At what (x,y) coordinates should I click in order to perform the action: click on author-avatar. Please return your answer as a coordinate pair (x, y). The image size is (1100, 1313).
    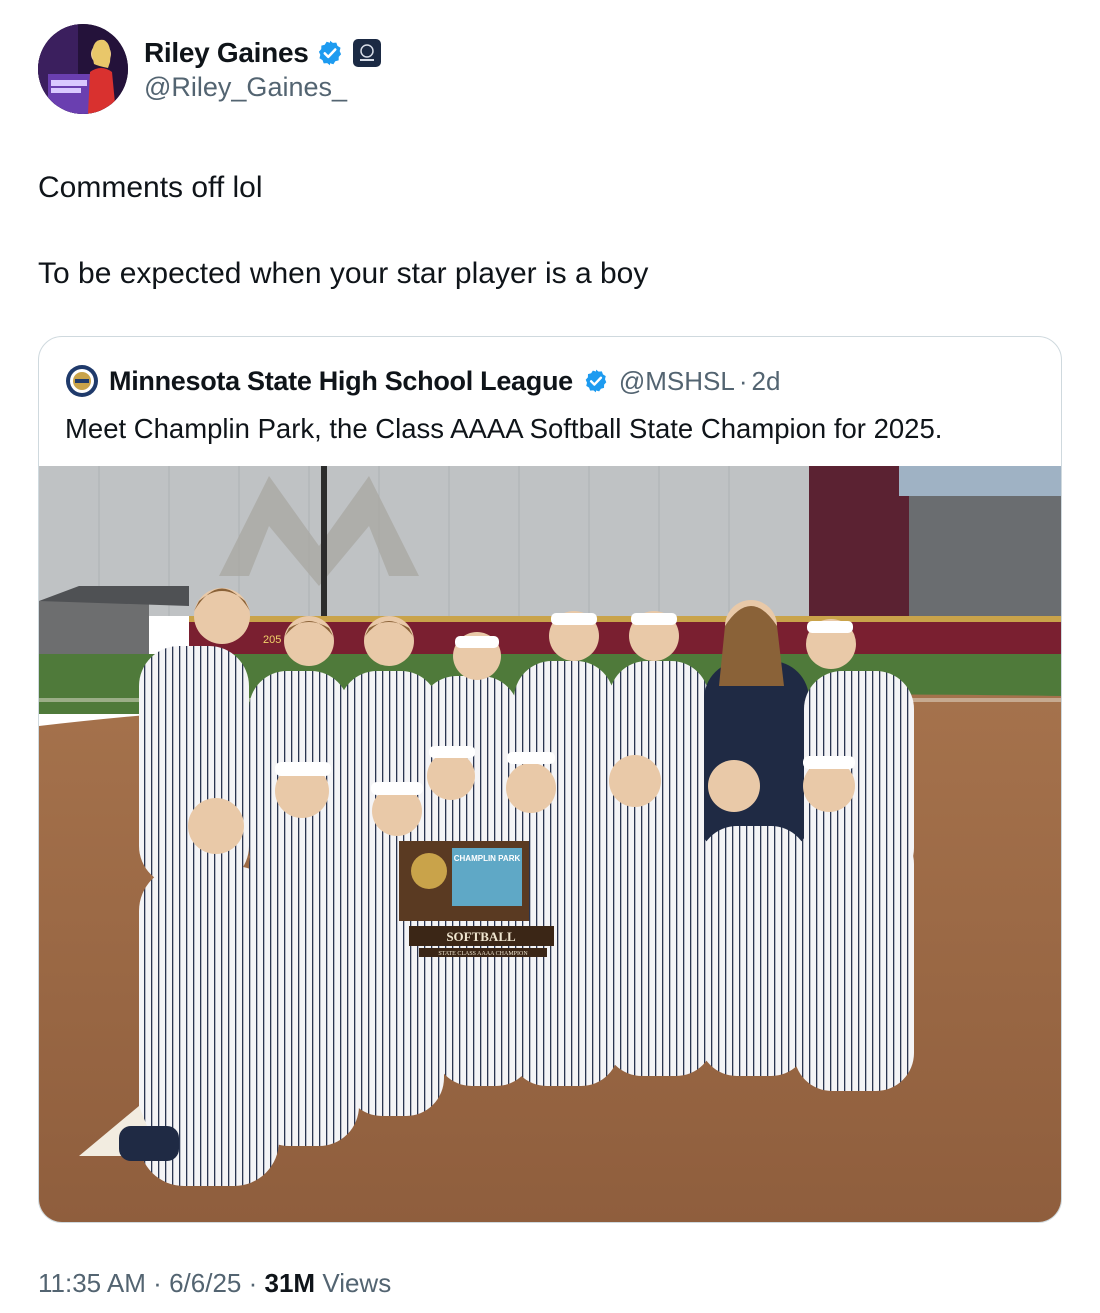
    Looking at the image, I should click on (83, 69).